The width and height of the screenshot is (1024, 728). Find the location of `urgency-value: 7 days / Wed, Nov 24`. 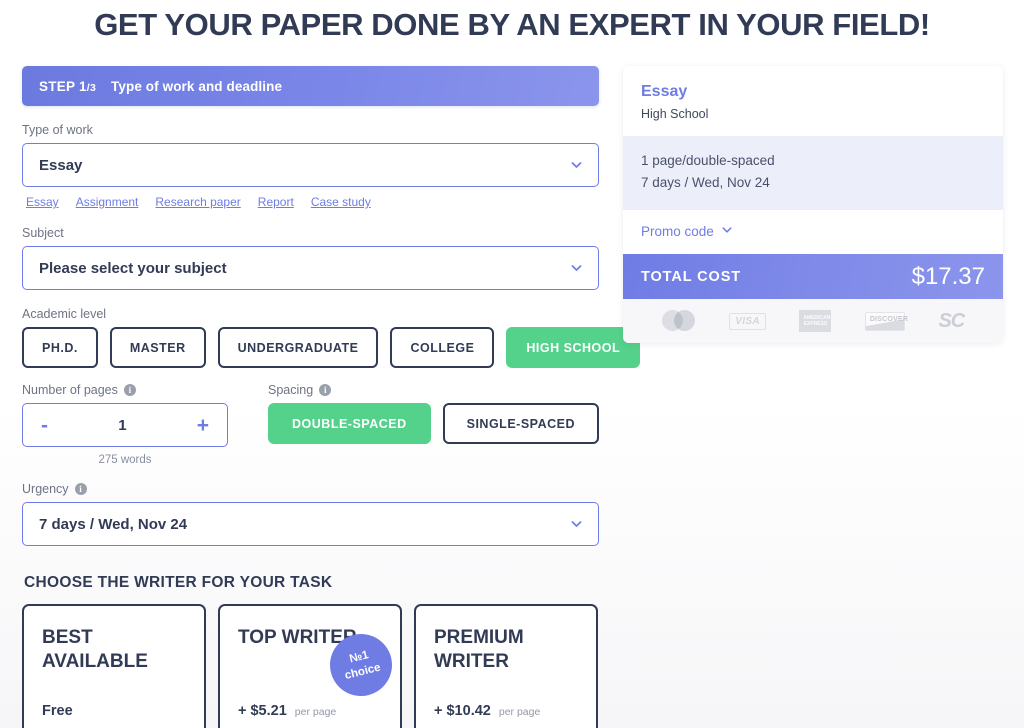

urgency-value: 7 days / Wed, Nov 24 is located at coordinates (113, 524).